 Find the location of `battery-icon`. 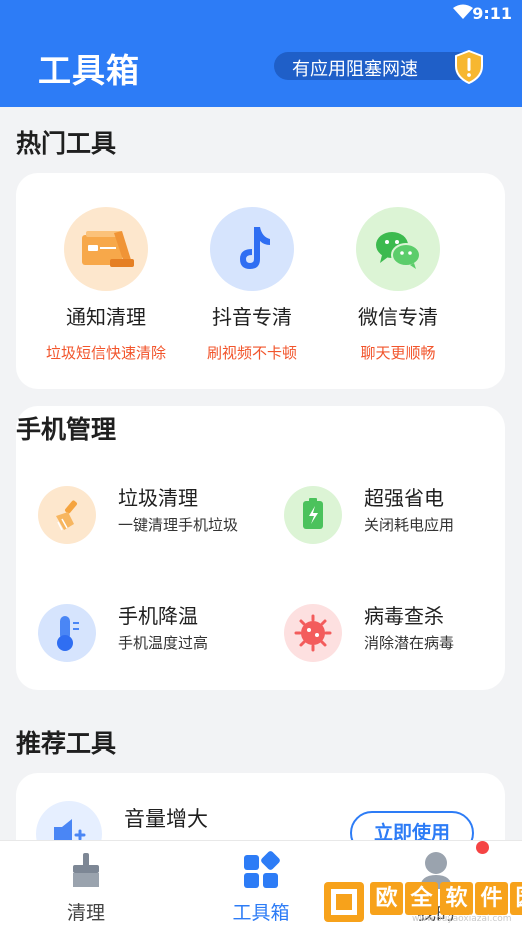

battery-icon is located at coordinates (313, 515).